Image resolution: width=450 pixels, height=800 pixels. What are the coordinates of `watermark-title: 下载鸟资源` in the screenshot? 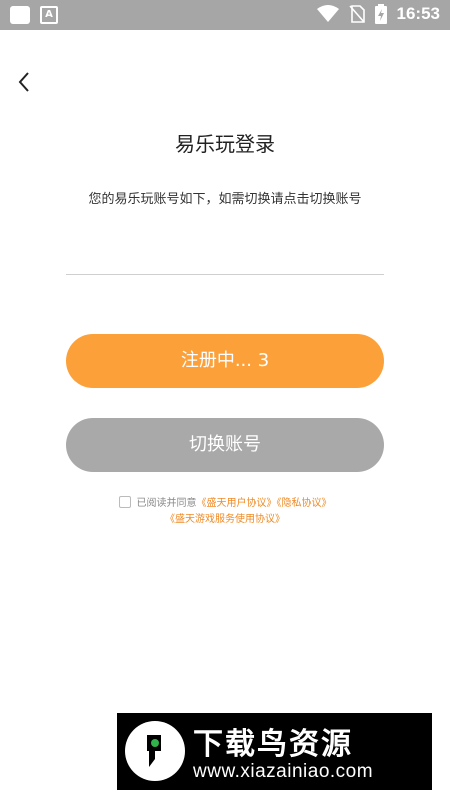 It's located at (273, 744).